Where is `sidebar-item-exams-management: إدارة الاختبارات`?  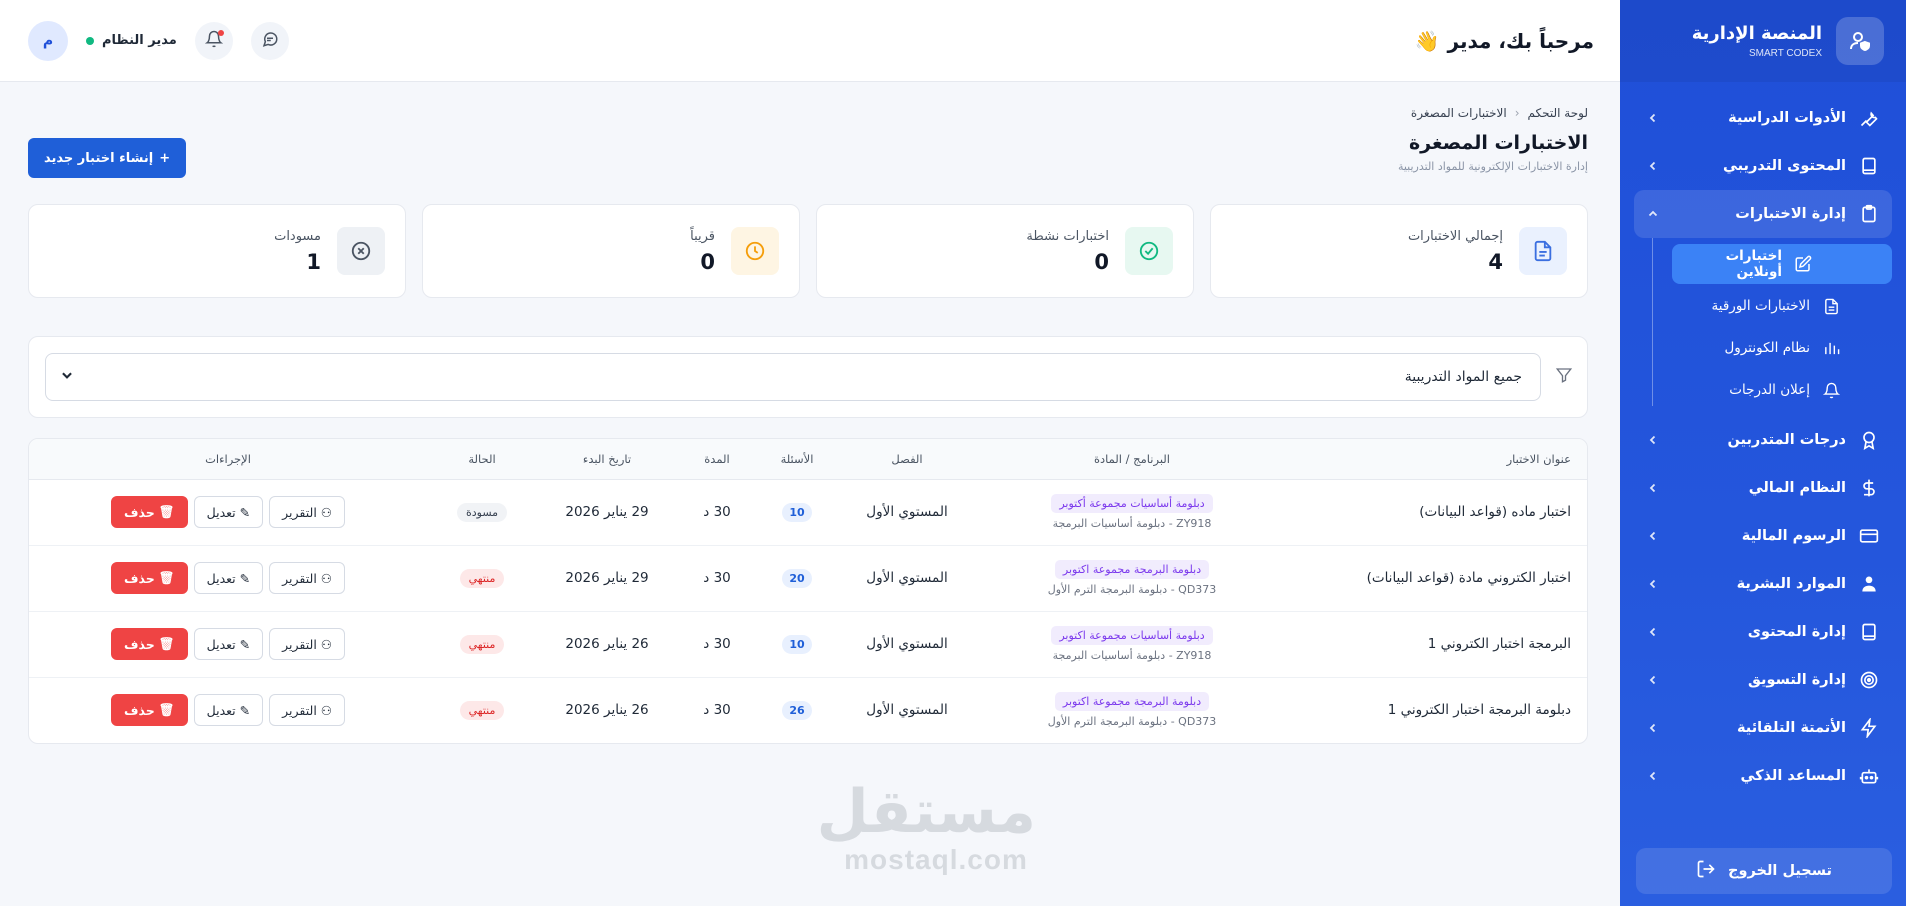 sidebar-item-exams-management: إدارة الاختبارات is located at coordinates (1763, 214).